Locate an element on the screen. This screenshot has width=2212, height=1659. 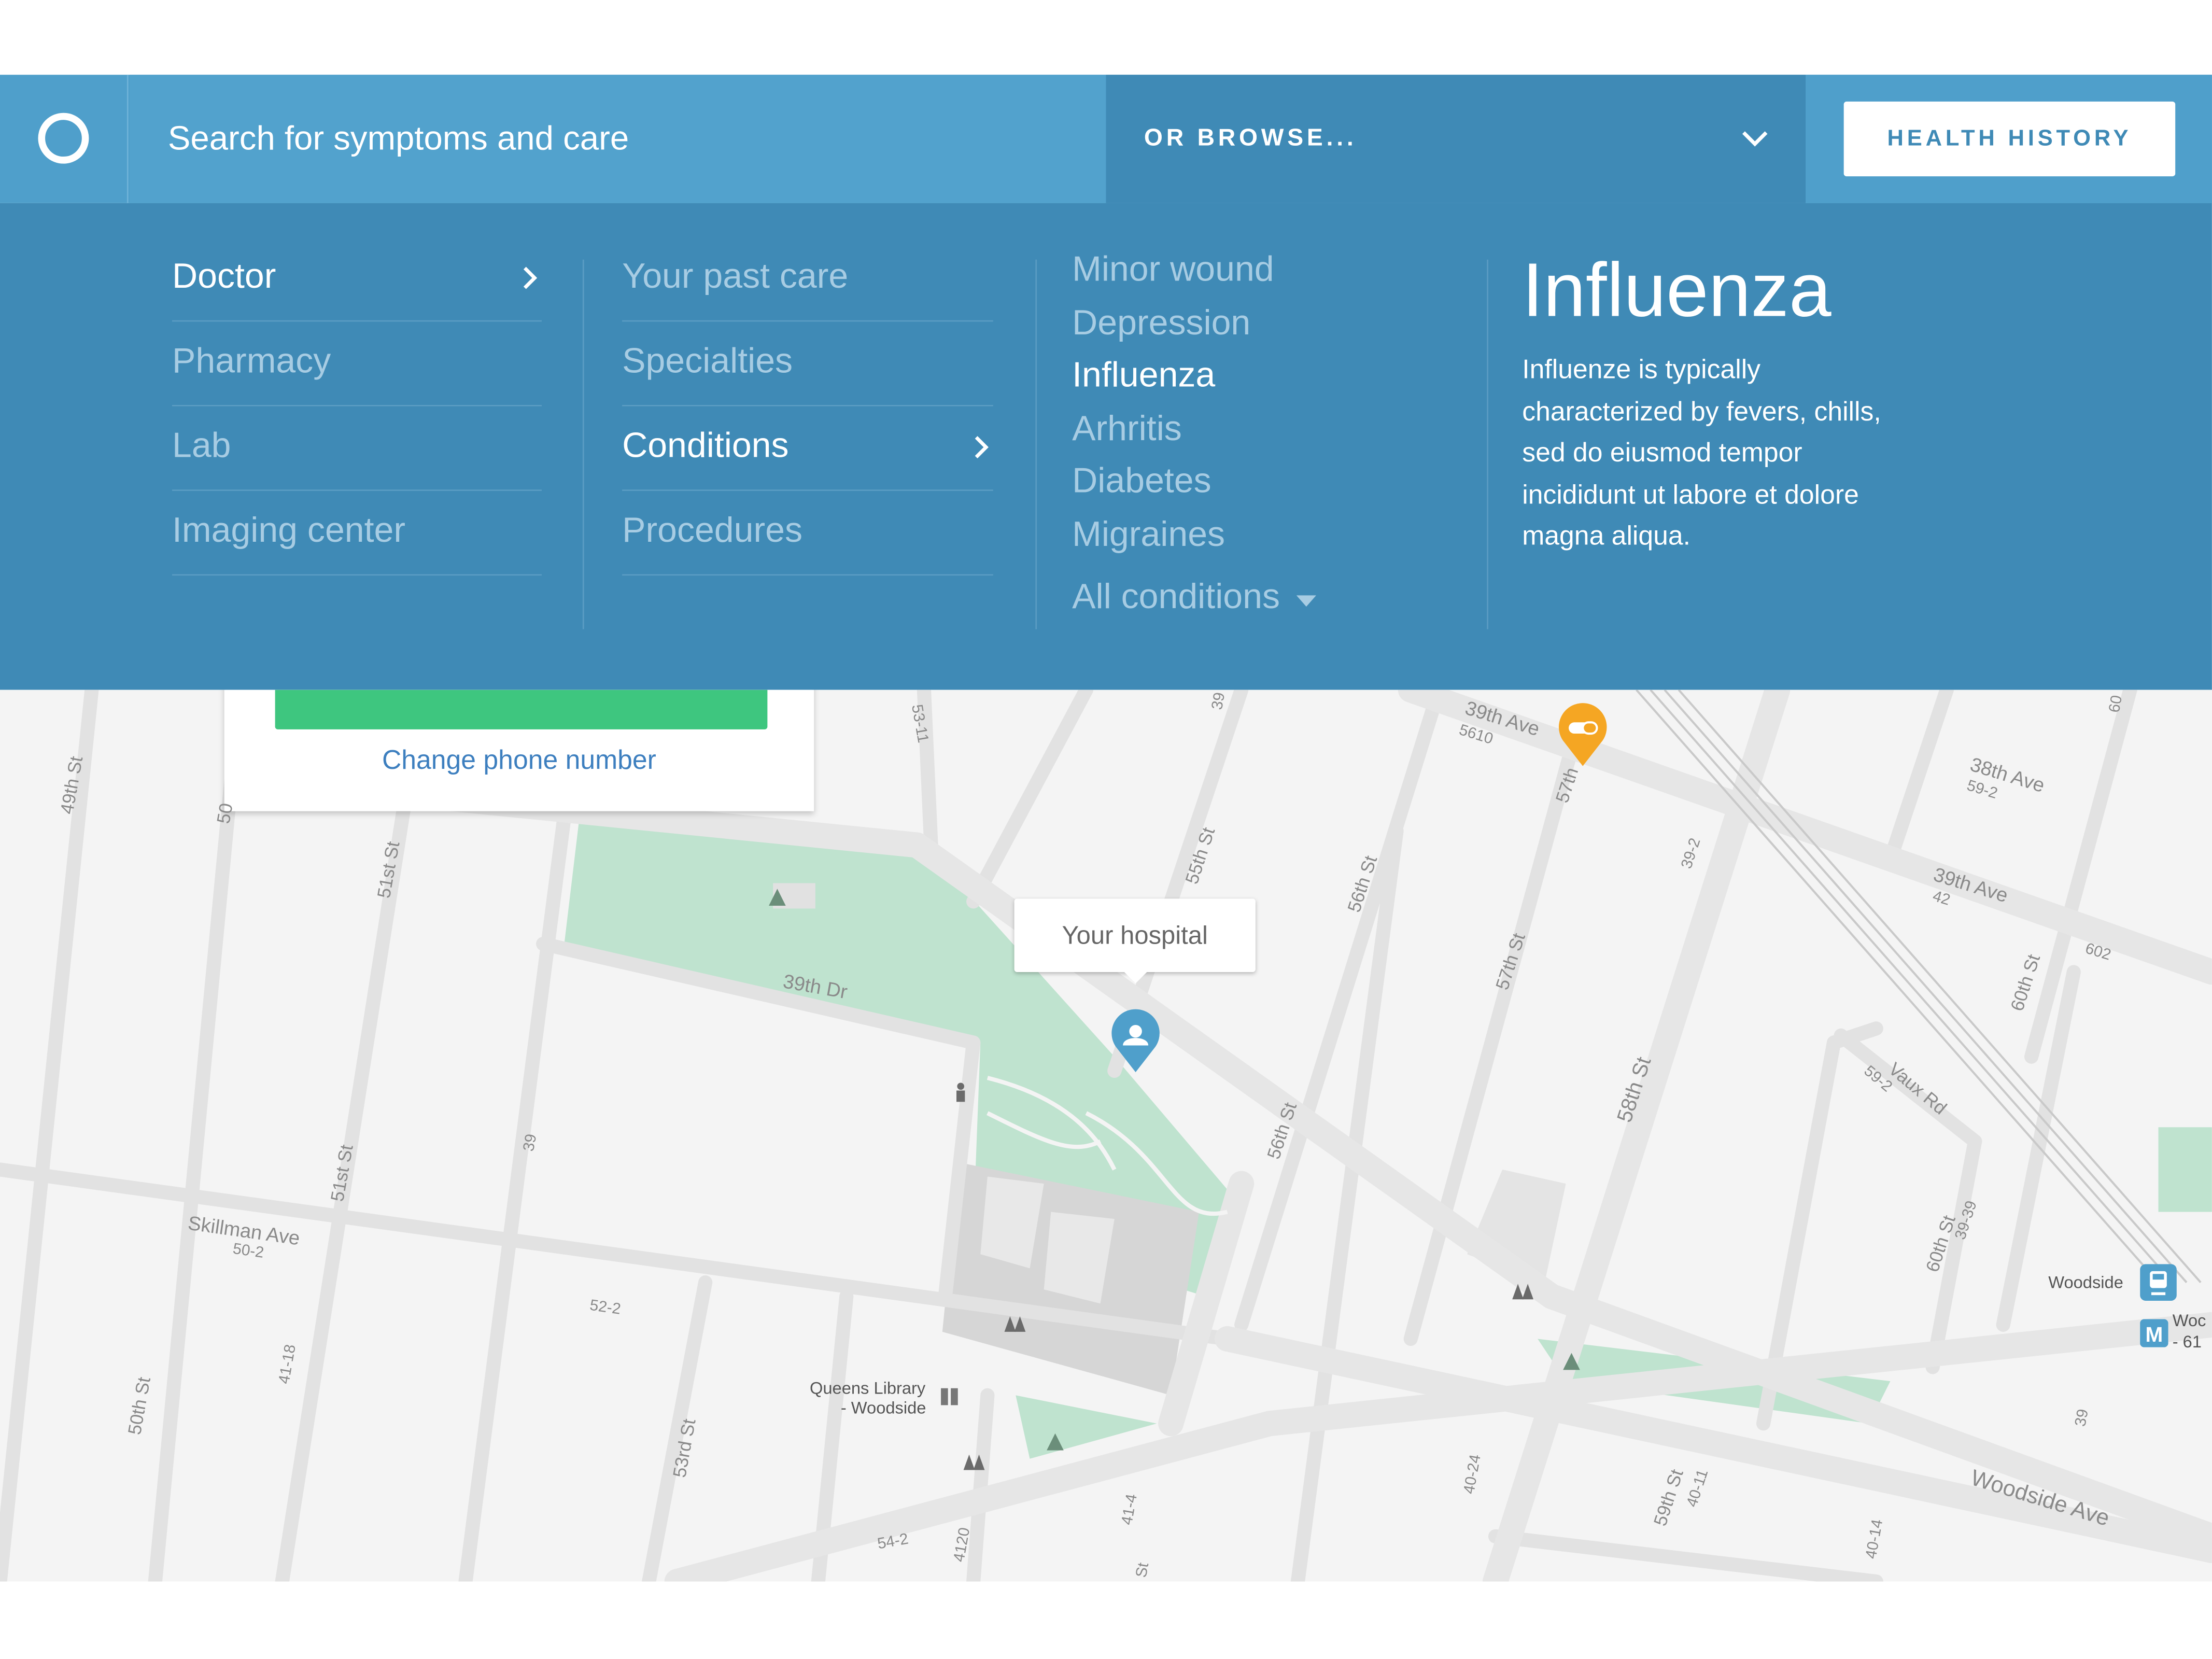
logo is located at coordinates (64, 139).